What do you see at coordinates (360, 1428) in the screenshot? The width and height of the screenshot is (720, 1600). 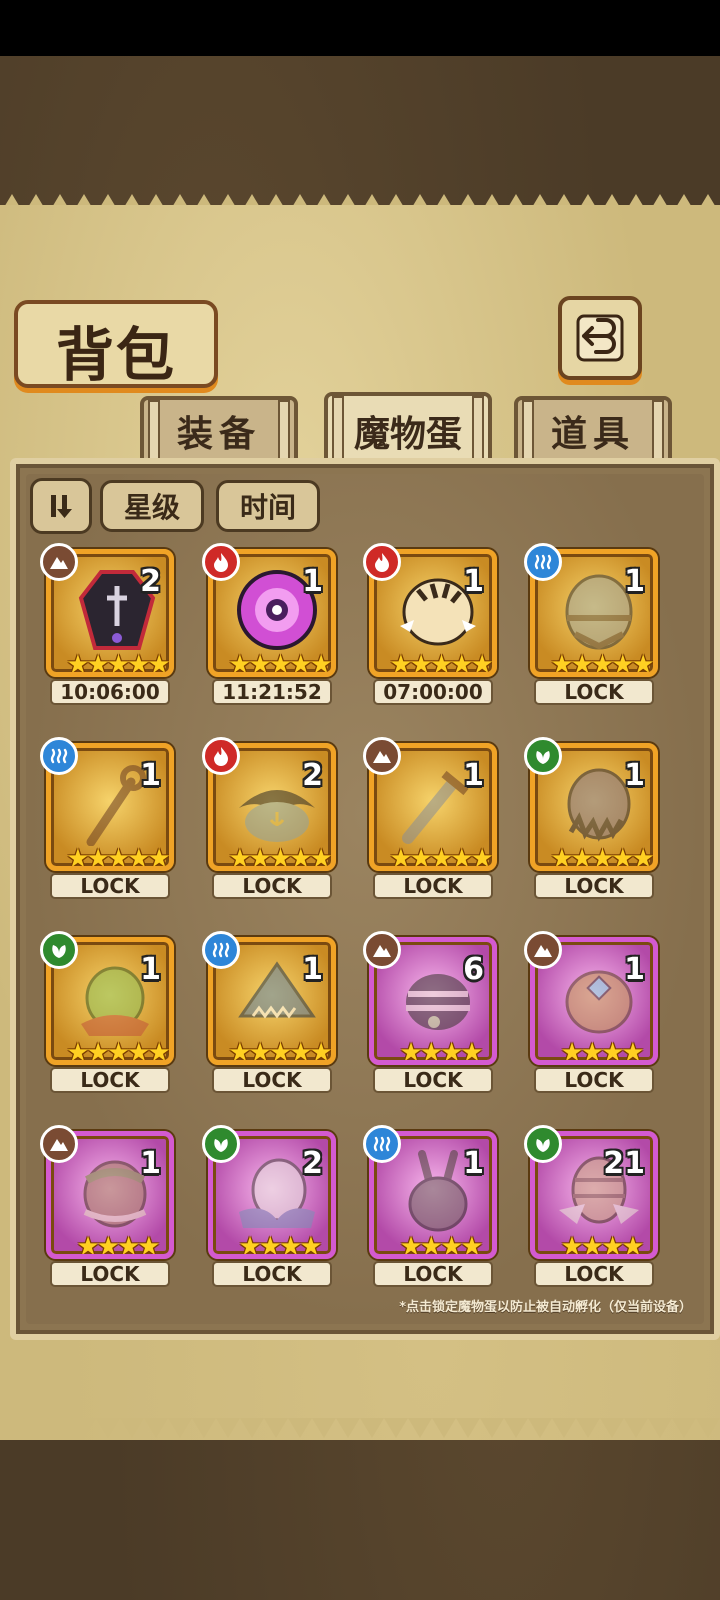 I see `parchment-edge-bottom` at bounding box center [360, 1428].